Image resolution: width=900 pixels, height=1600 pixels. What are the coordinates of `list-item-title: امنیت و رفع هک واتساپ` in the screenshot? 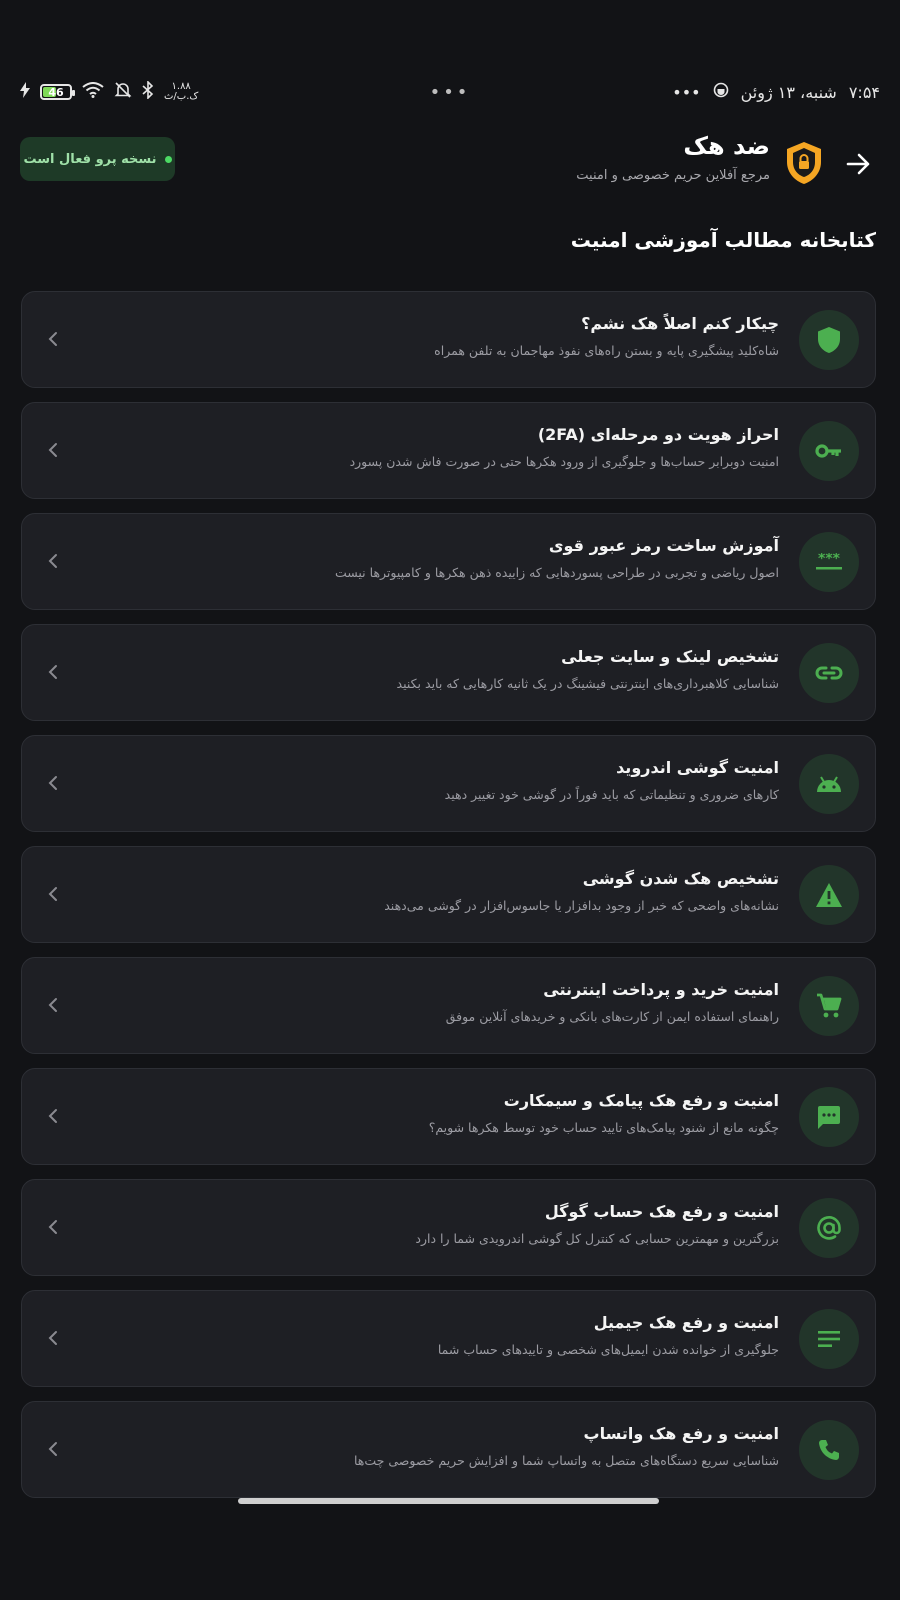 It's located at (681, 1433).